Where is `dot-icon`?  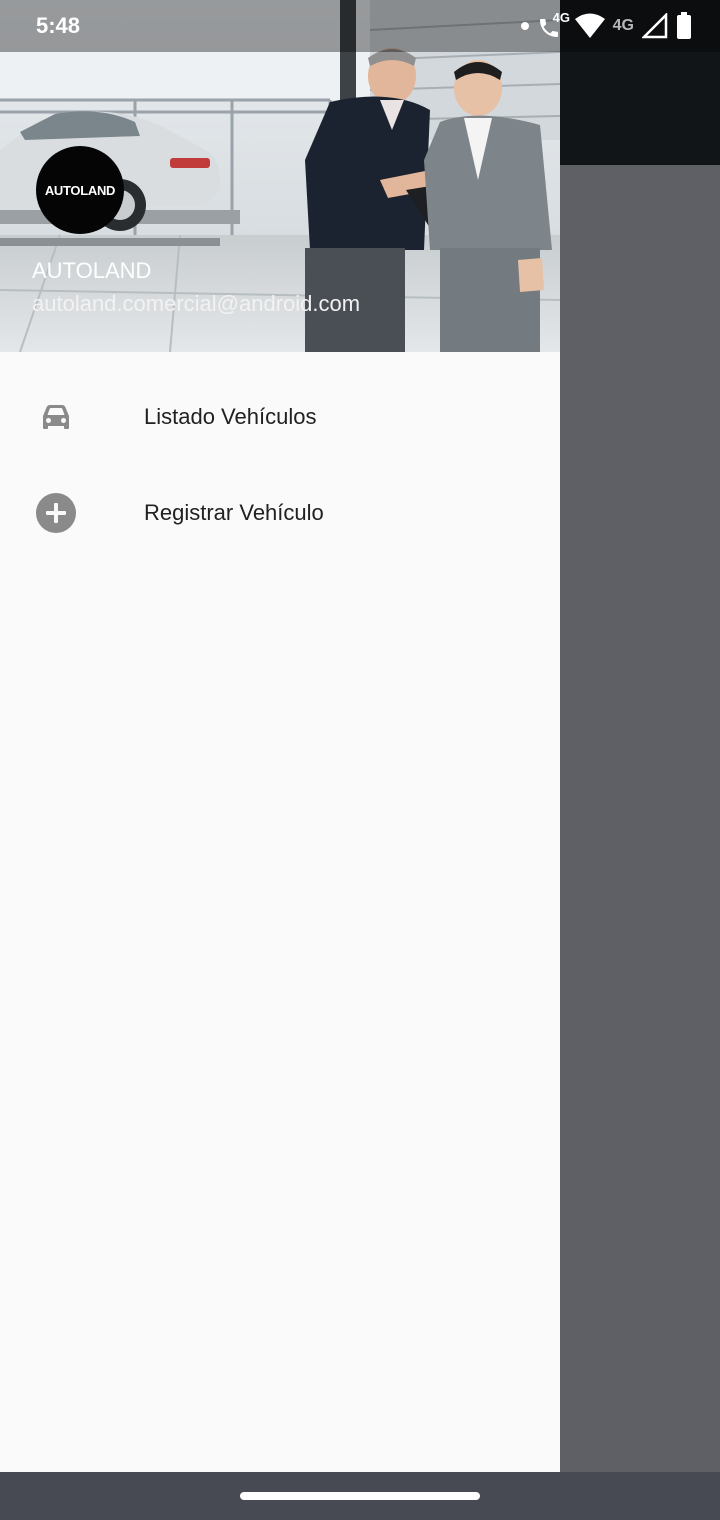
dot-icon is located at coordinates (524, 26).